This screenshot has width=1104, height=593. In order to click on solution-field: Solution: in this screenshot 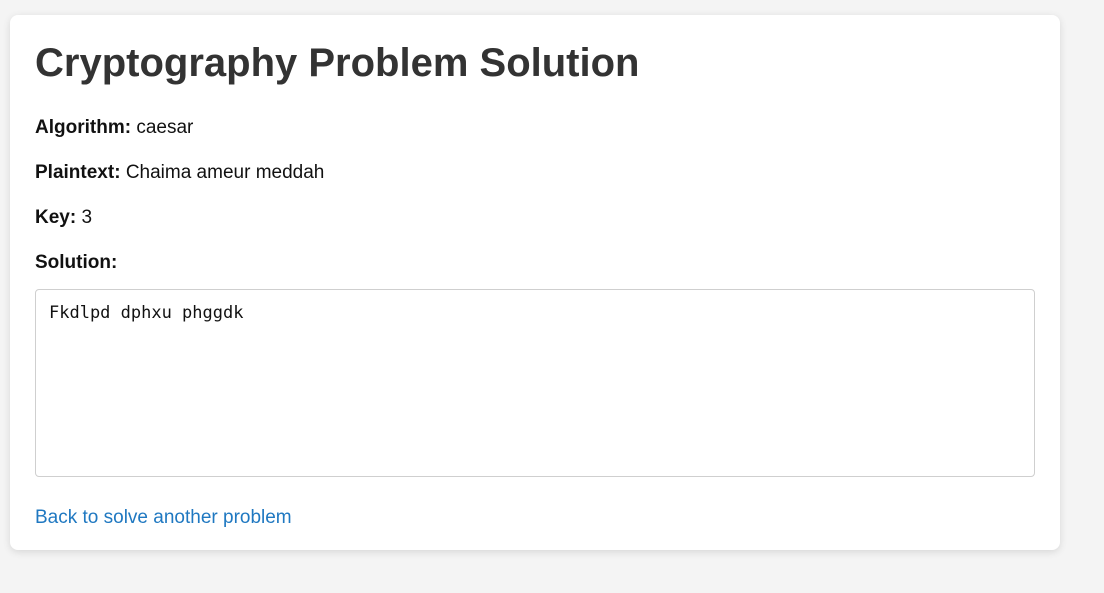, I will do `click(535, 263)`.